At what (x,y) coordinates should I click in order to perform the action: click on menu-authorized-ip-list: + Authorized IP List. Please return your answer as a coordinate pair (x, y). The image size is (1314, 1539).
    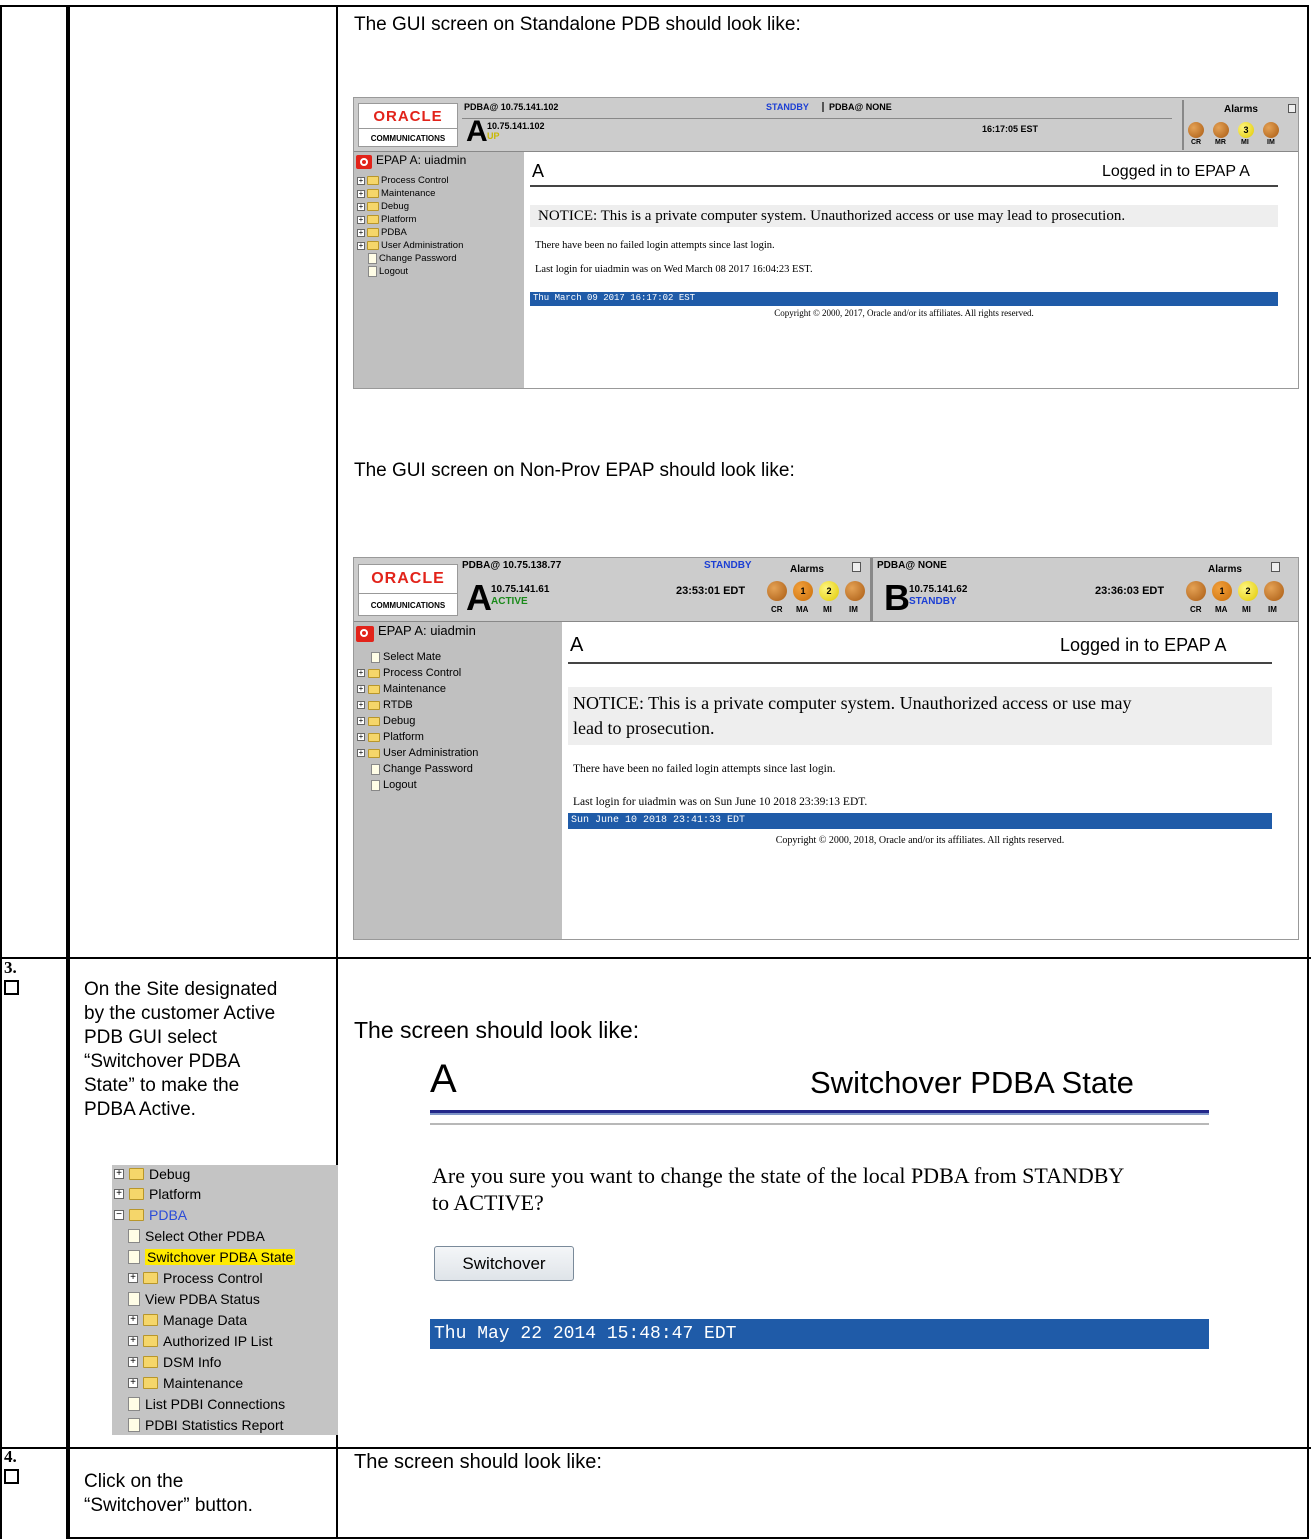
    Looking at the image, I should click on (190, 1341).